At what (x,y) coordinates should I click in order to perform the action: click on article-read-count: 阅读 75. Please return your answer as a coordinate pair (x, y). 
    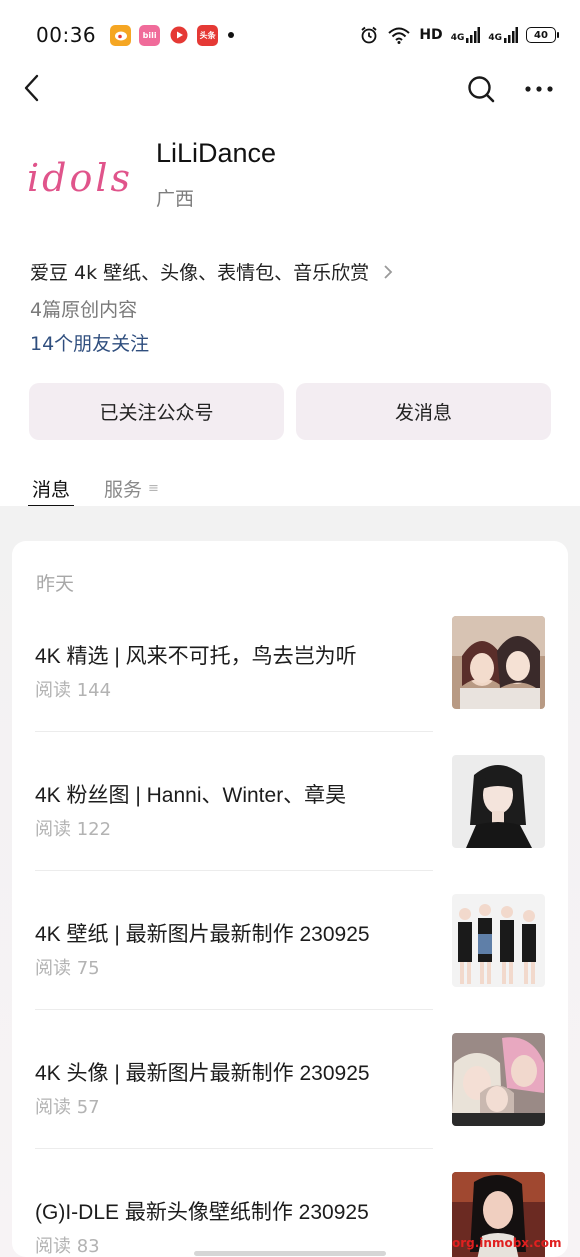
    Looking at the image, I should click on (67, 968).